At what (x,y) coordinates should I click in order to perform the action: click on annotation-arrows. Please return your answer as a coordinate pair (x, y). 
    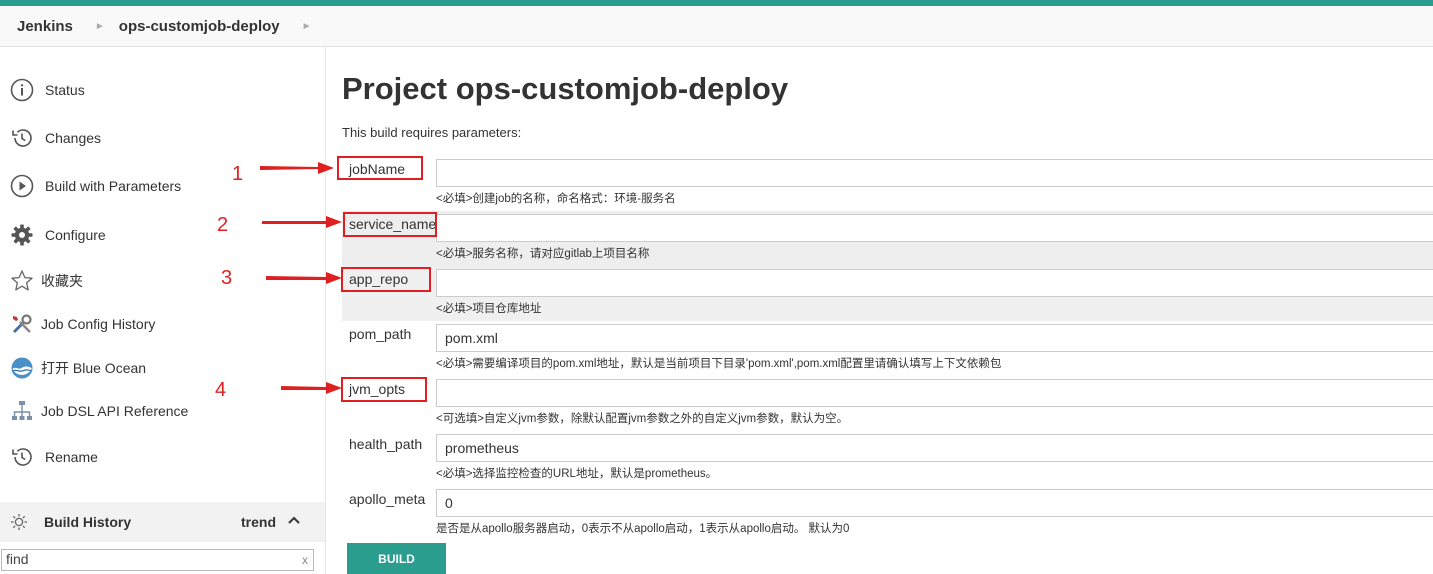
    Looking at the image, I should click on (301, 278).